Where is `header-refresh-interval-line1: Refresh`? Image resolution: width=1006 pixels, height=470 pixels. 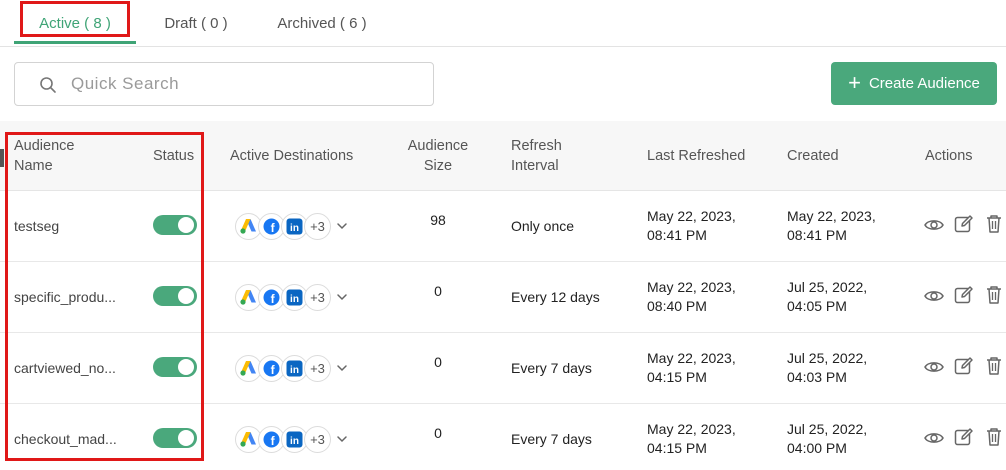 header-refresh-interval-line1: Refresh is located at coordinates (536, 146).